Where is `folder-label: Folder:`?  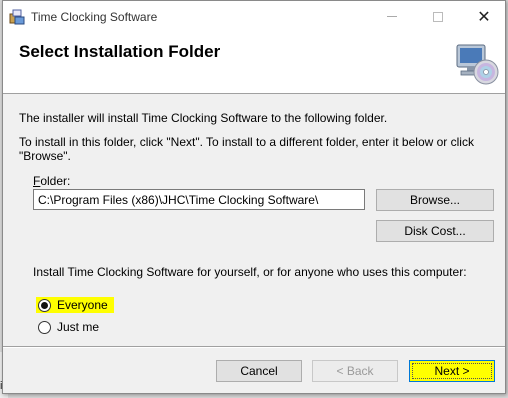 folder-label: Folder: is located at coordinates (51, 181).